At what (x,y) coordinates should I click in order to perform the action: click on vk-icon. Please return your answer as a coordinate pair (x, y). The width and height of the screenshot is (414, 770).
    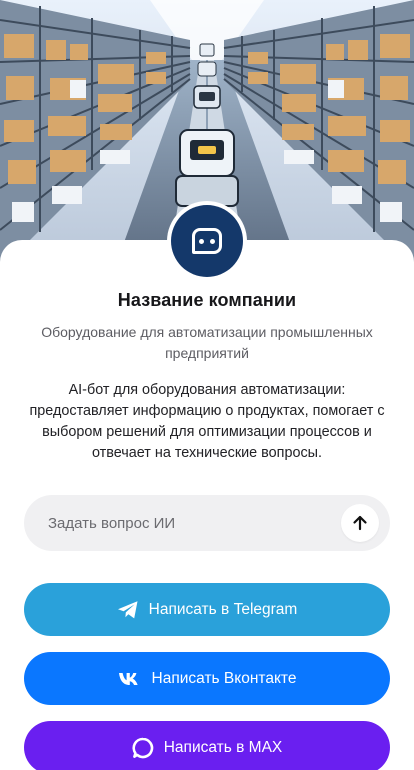
    Looking at the image, I should click on (130, 679).